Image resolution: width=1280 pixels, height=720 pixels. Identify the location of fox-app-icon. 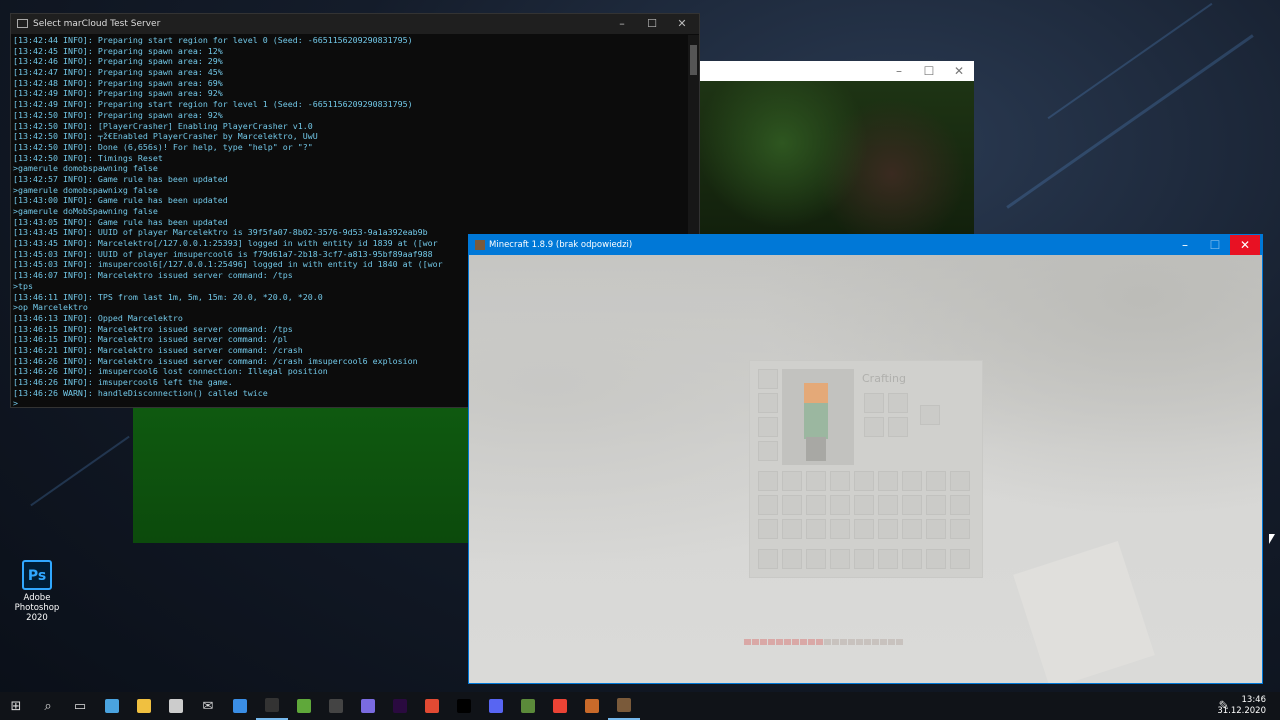
(592, 706).